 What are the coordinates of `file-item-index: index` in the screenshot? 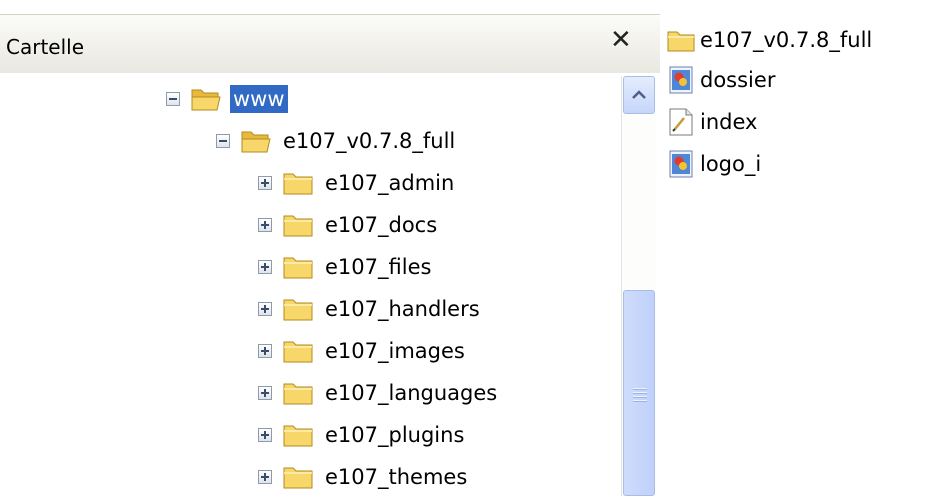 It's located at (711, 122).